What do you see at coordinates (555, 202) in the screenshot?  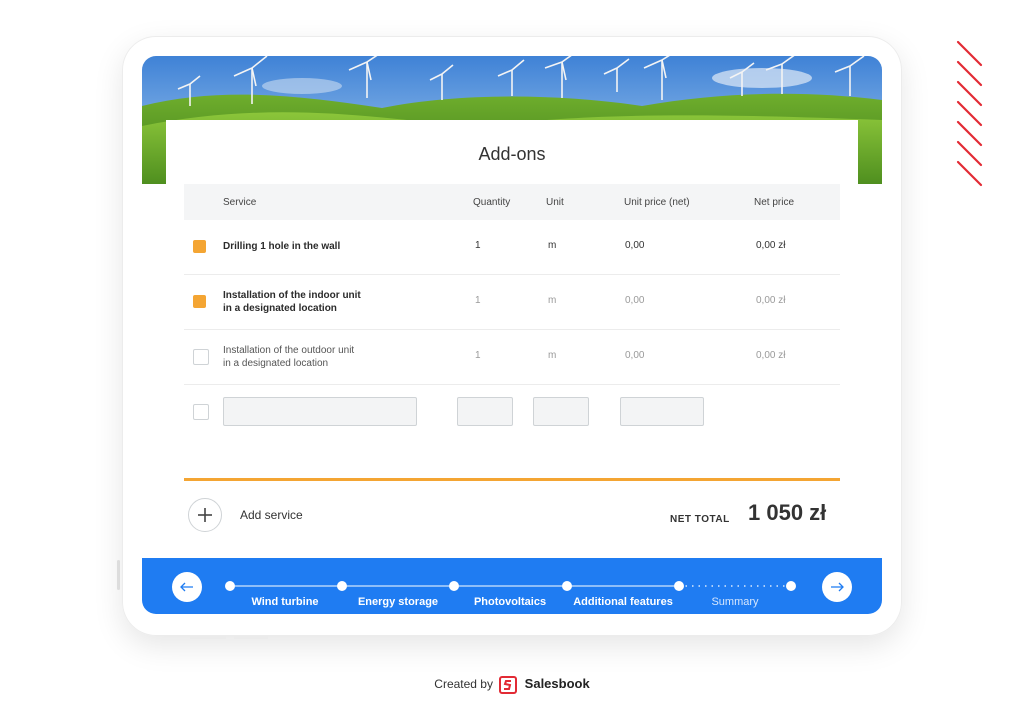 I see `column-header-unit: Unit` at bounding box center [555, 202].